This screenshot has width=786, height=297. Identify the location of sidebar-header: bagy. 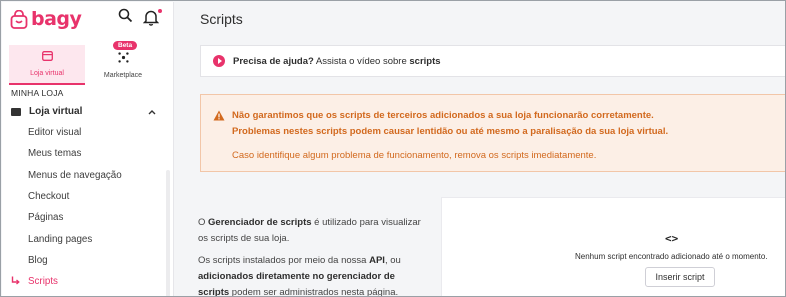
(87, 22).